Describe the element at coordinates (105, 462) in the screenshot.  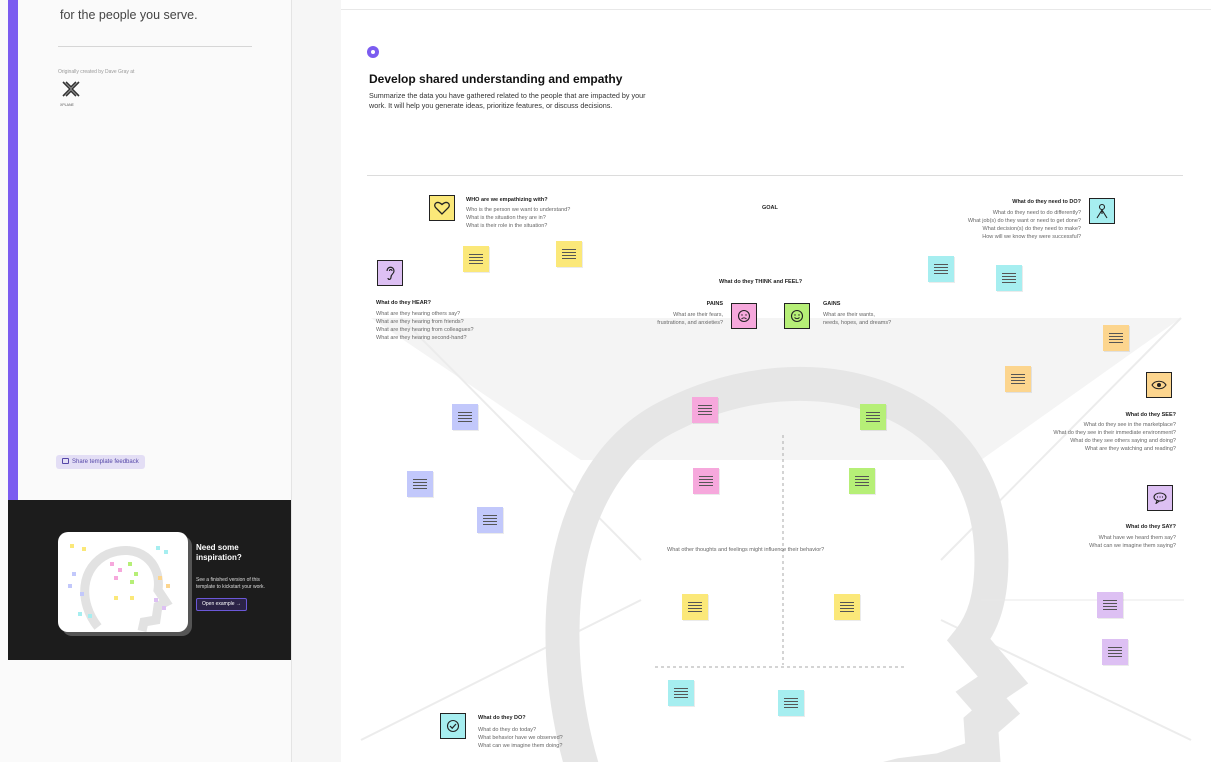
I see `share-feedback-label: Share template feedback` at that location.